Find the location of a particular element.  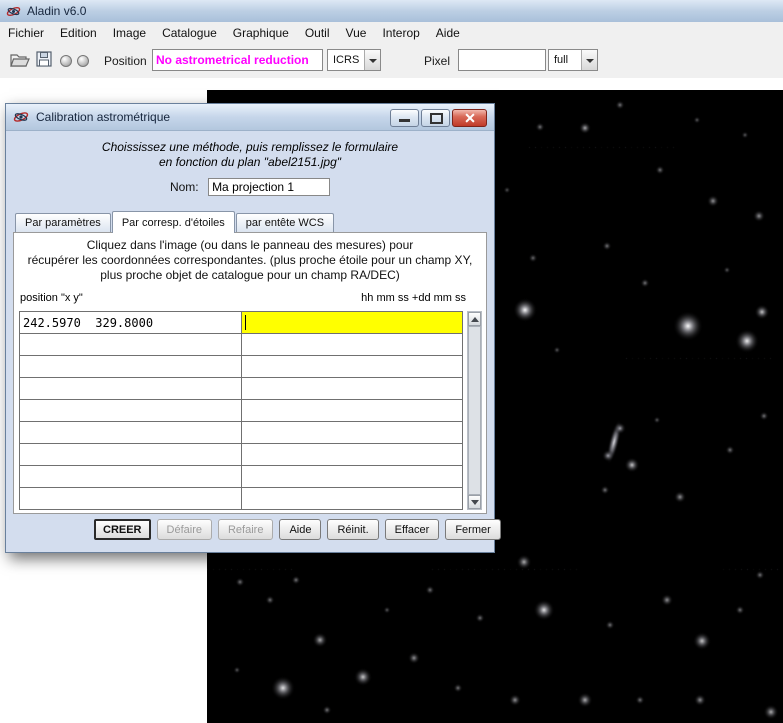

dialog-titlebar: Calibration astrométrique is located at coordinates (250, 117).